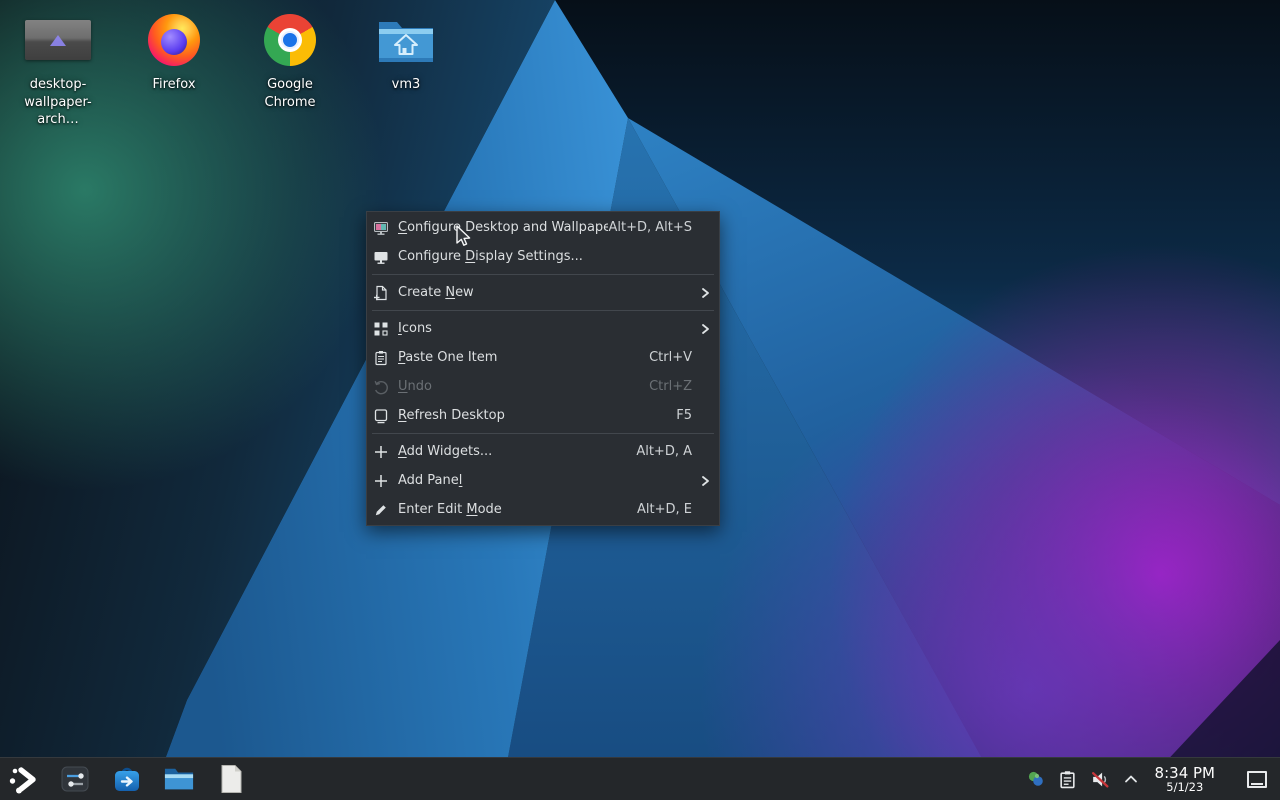 The width and height of the screenshot is (1280, 800). I want to click on chrome-icon, so click(290, 40).